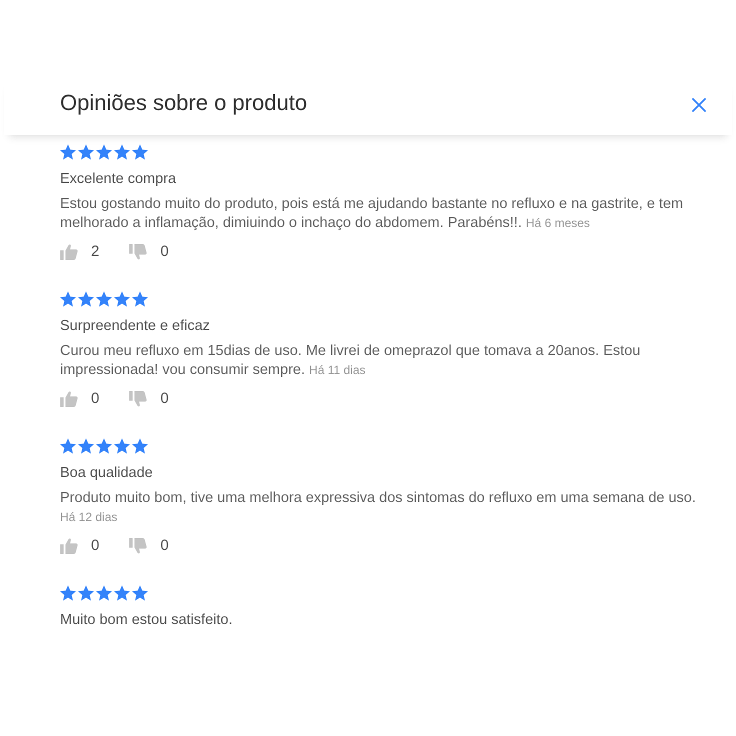  I want to click on dialog-title: Opiniões sobre o produto, so click(184, 103).